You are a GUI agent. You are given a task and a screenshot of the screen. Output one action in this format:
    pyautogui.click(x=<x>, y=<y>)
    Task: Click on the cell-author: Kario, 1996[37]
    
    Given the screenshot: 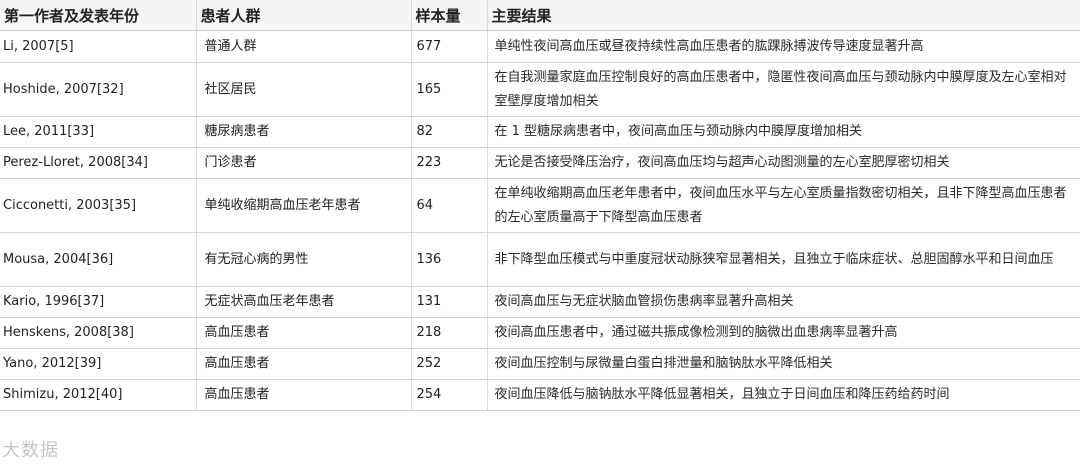 What is the action you would take?
    pyautogui.click(x=98, y=302)
    